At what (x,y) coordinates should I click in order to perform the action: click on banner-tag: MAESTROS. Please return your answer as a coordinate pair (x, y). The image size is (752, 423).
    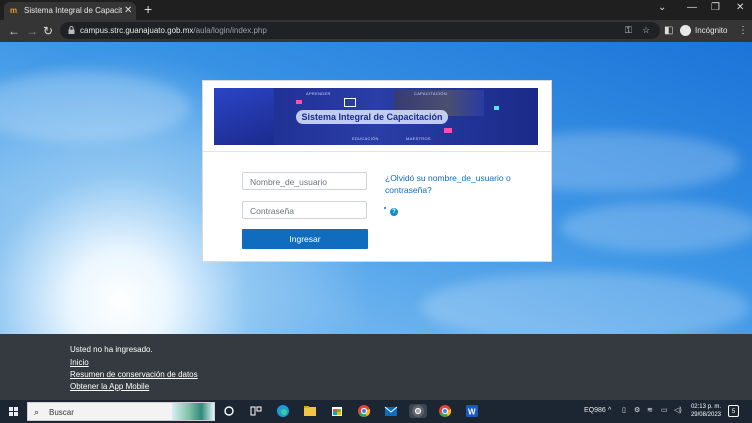
    Looking at the image, I should click on (418, 138).